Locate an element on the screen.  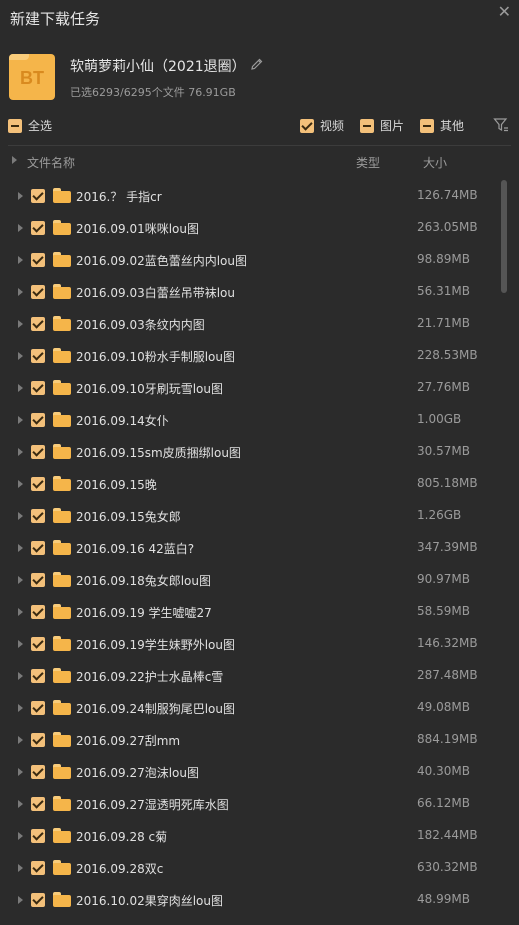
video-checkbox is located at coordinates (307, 125).